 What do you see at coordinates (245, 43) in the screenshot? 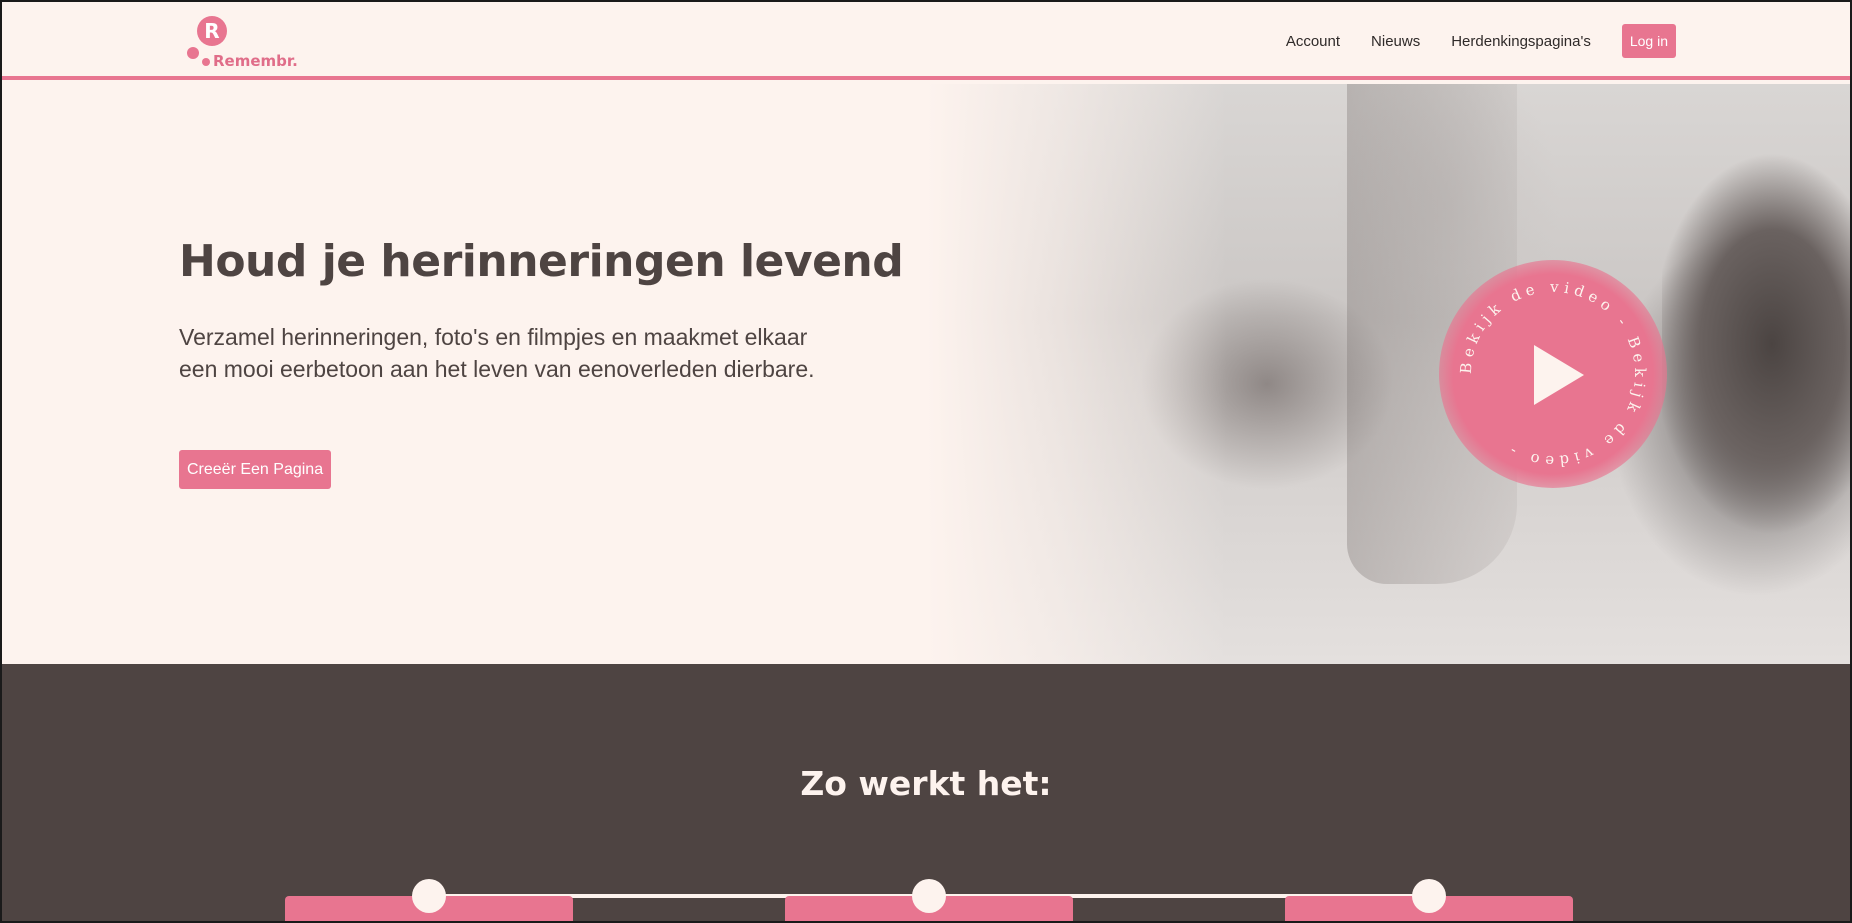
I see `remembr-logo: R Remembr.` at bounding box center [245, 43].